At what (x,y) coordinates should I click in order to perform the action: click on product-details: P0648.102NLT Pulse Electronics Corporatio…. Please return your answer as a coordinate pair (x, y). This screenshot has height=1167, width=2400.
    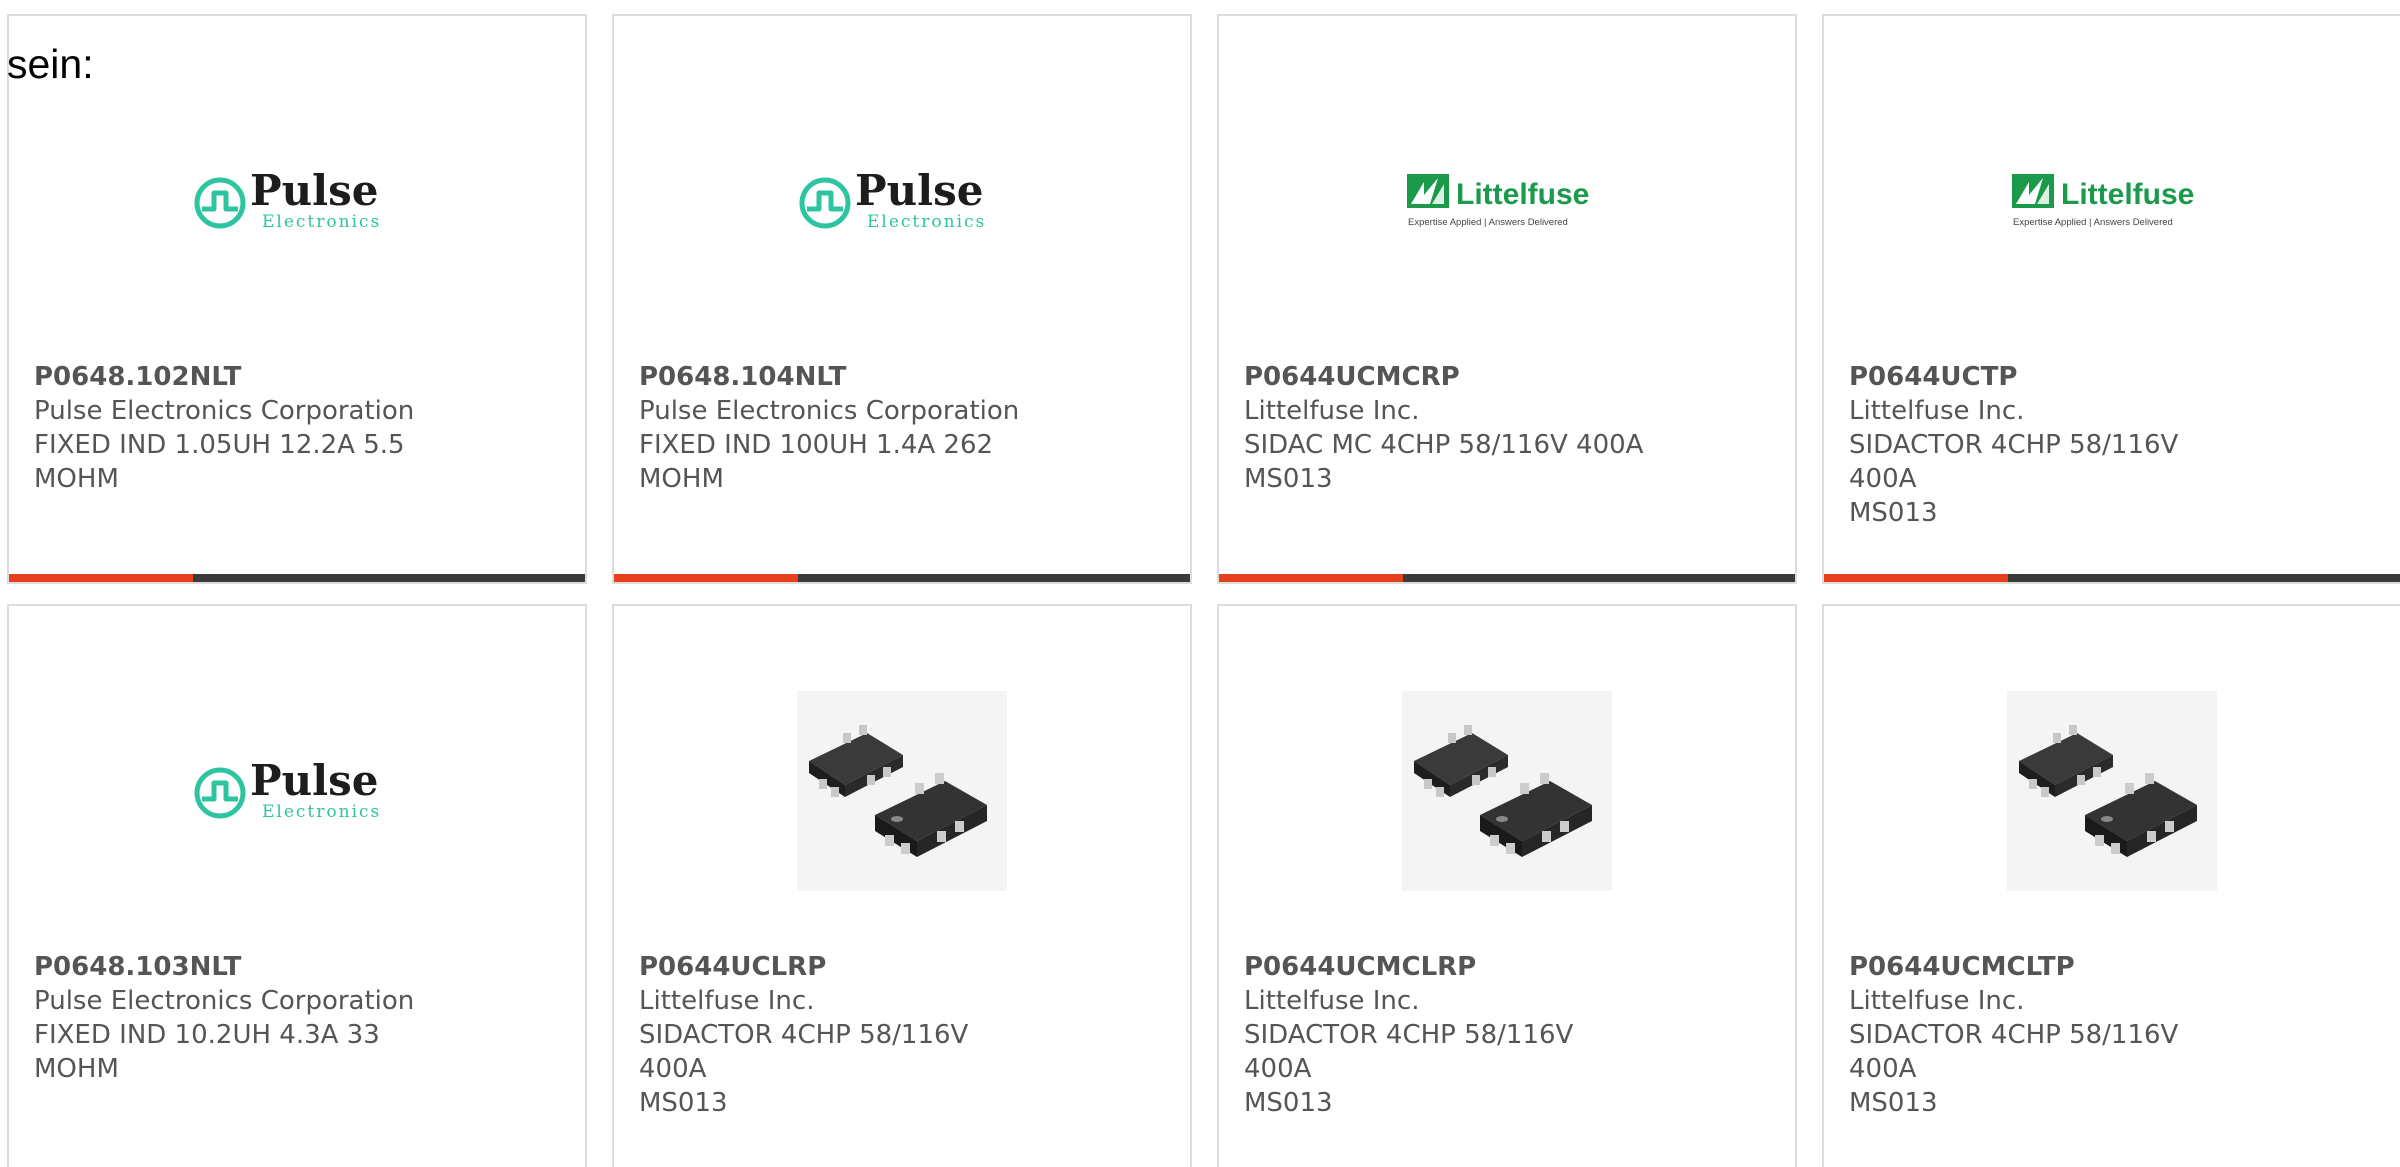
    Looking at the image, I should click on (234, 428).